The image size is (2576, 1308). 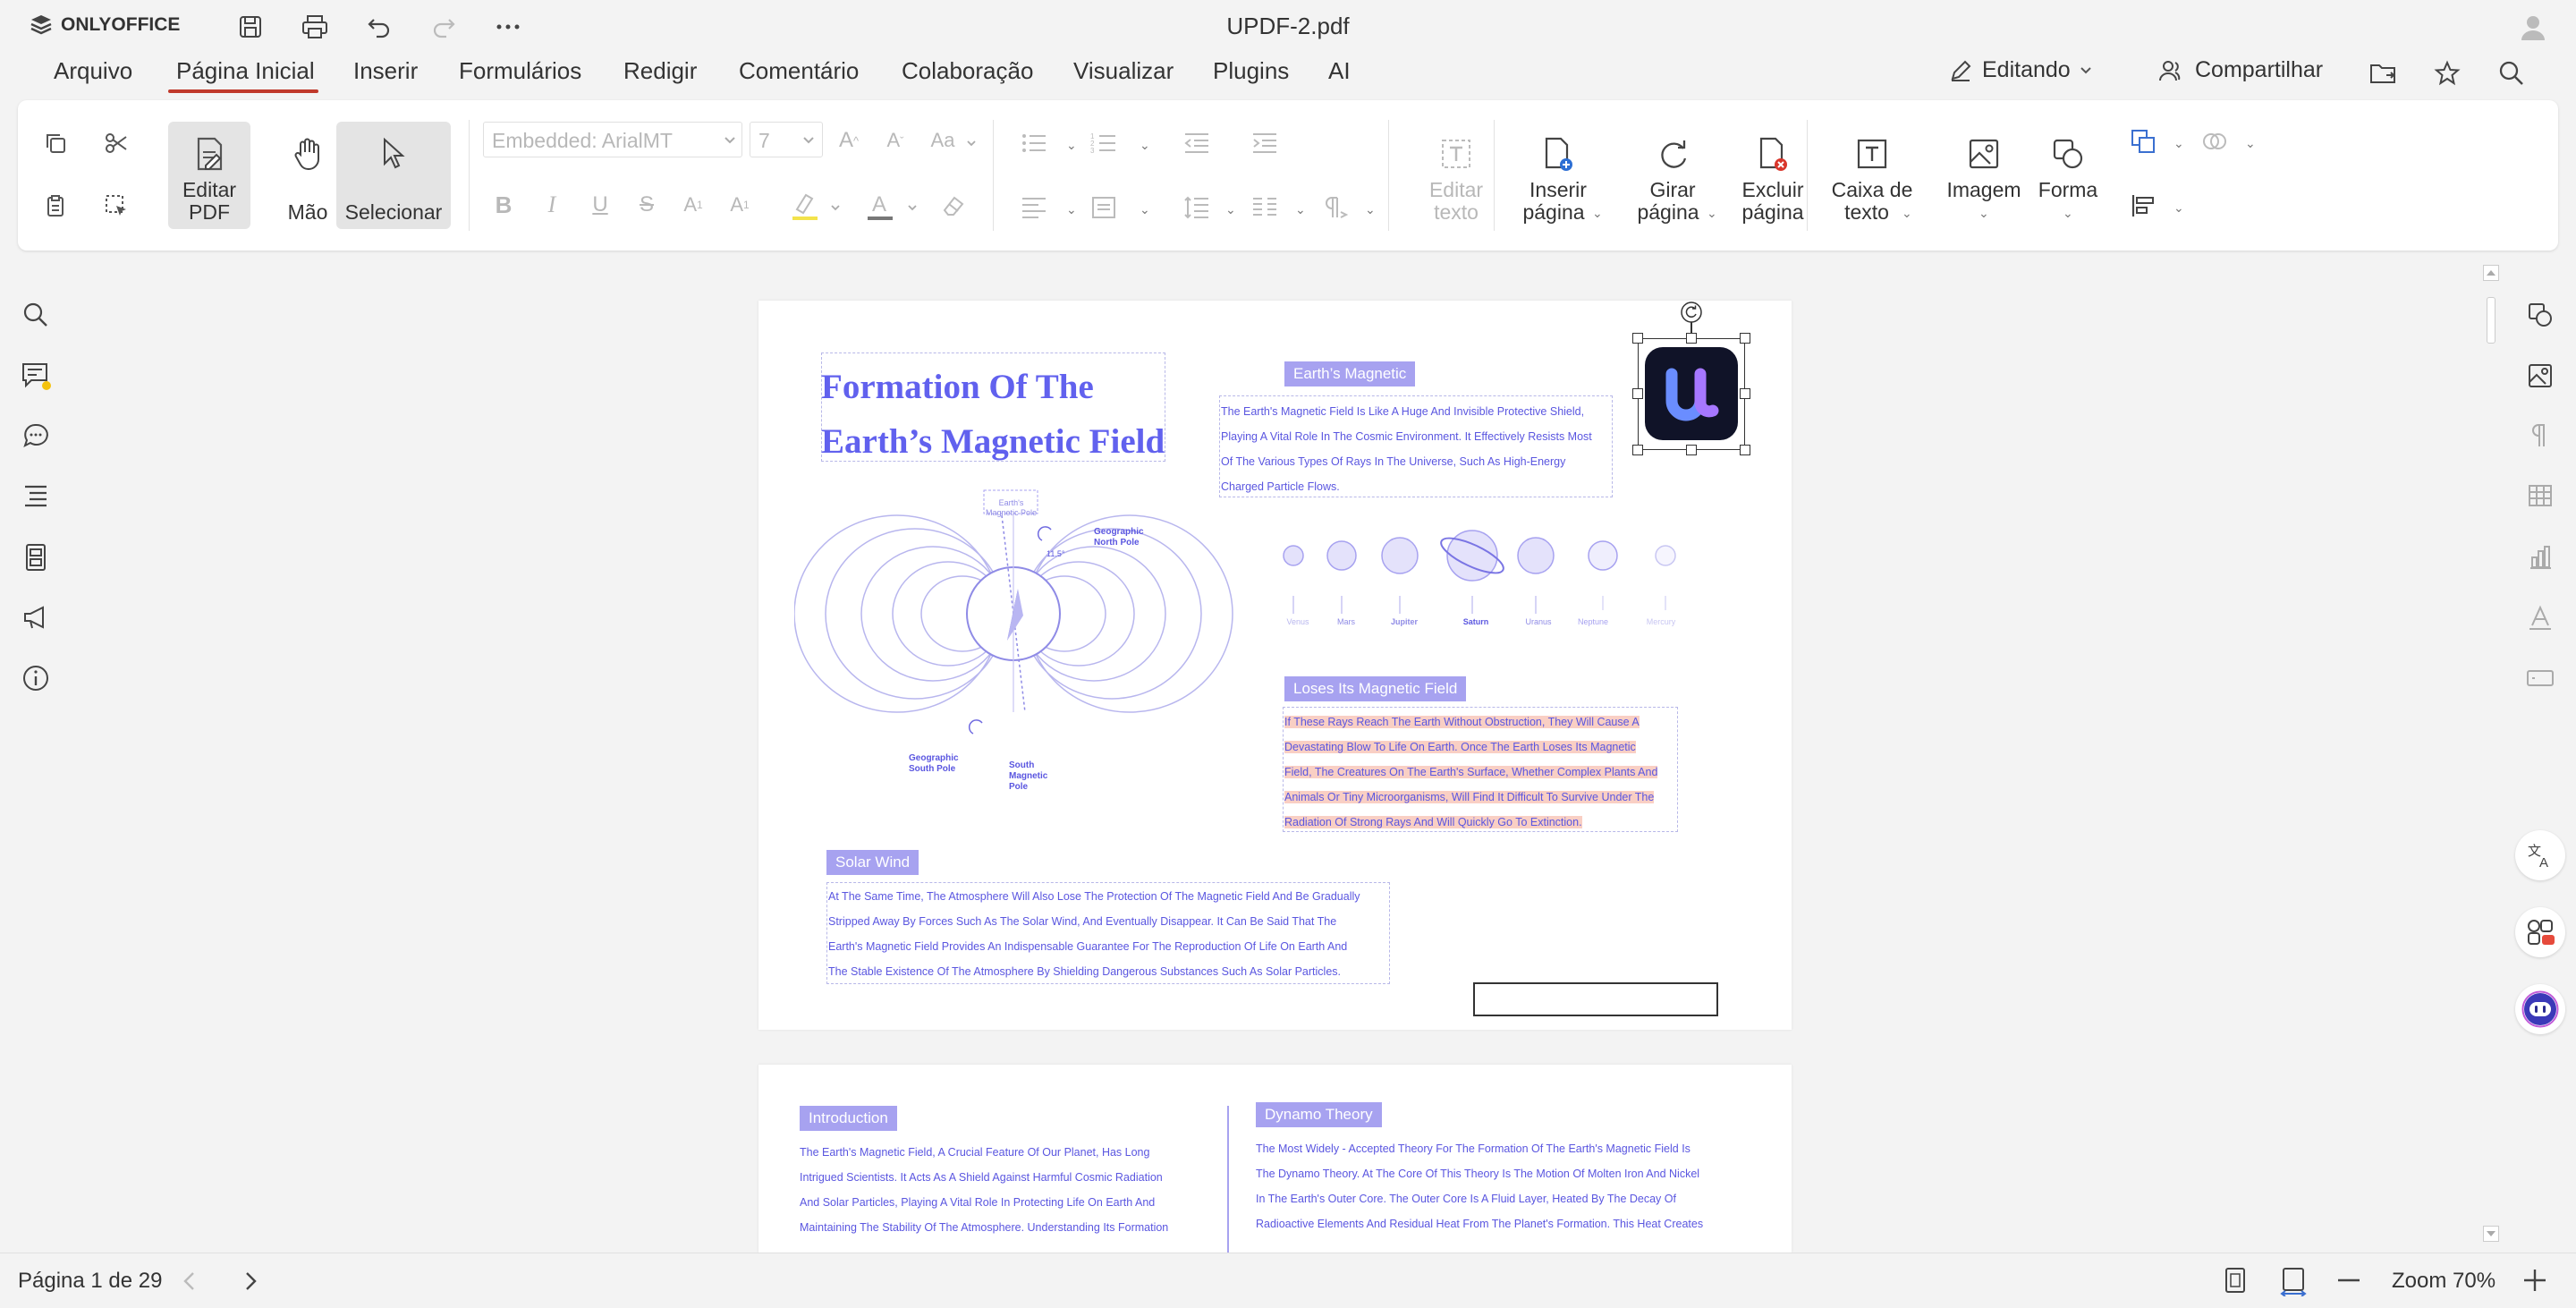 I want to click on clear-format-icon, so click(x=953, y=206).